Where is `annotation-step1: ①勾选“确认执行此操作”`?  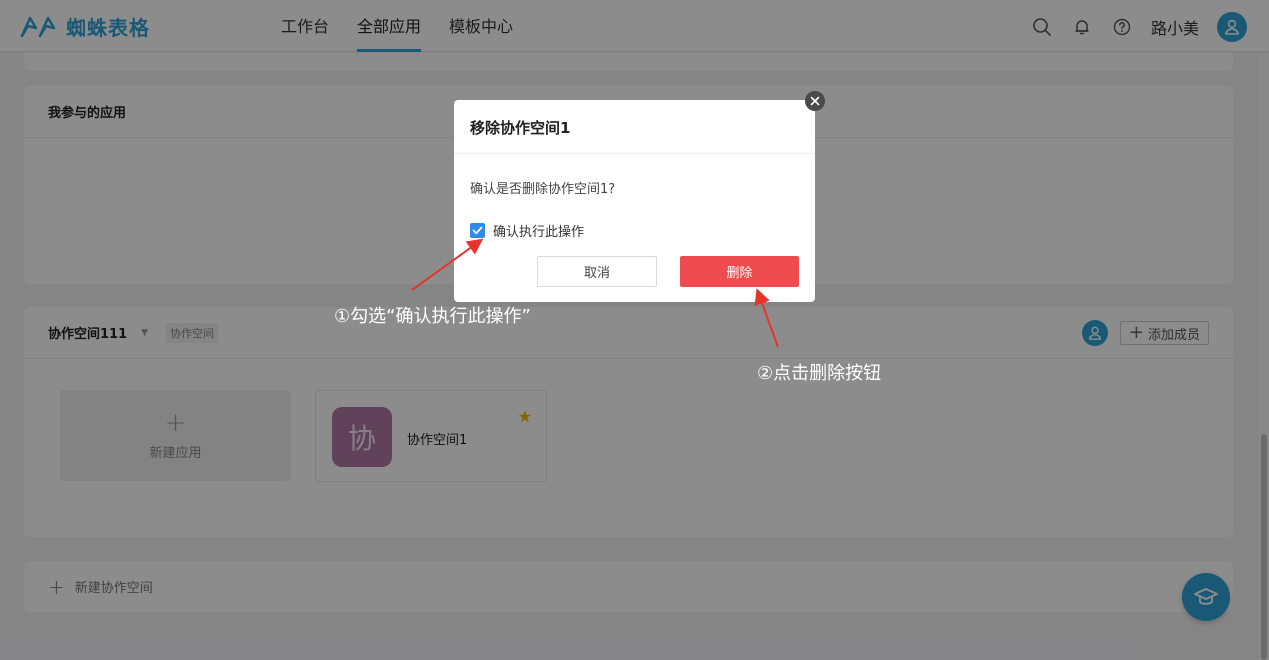 annotation-step1: ①勾选“确认执行此操作” is located at coordinates (432, 316).